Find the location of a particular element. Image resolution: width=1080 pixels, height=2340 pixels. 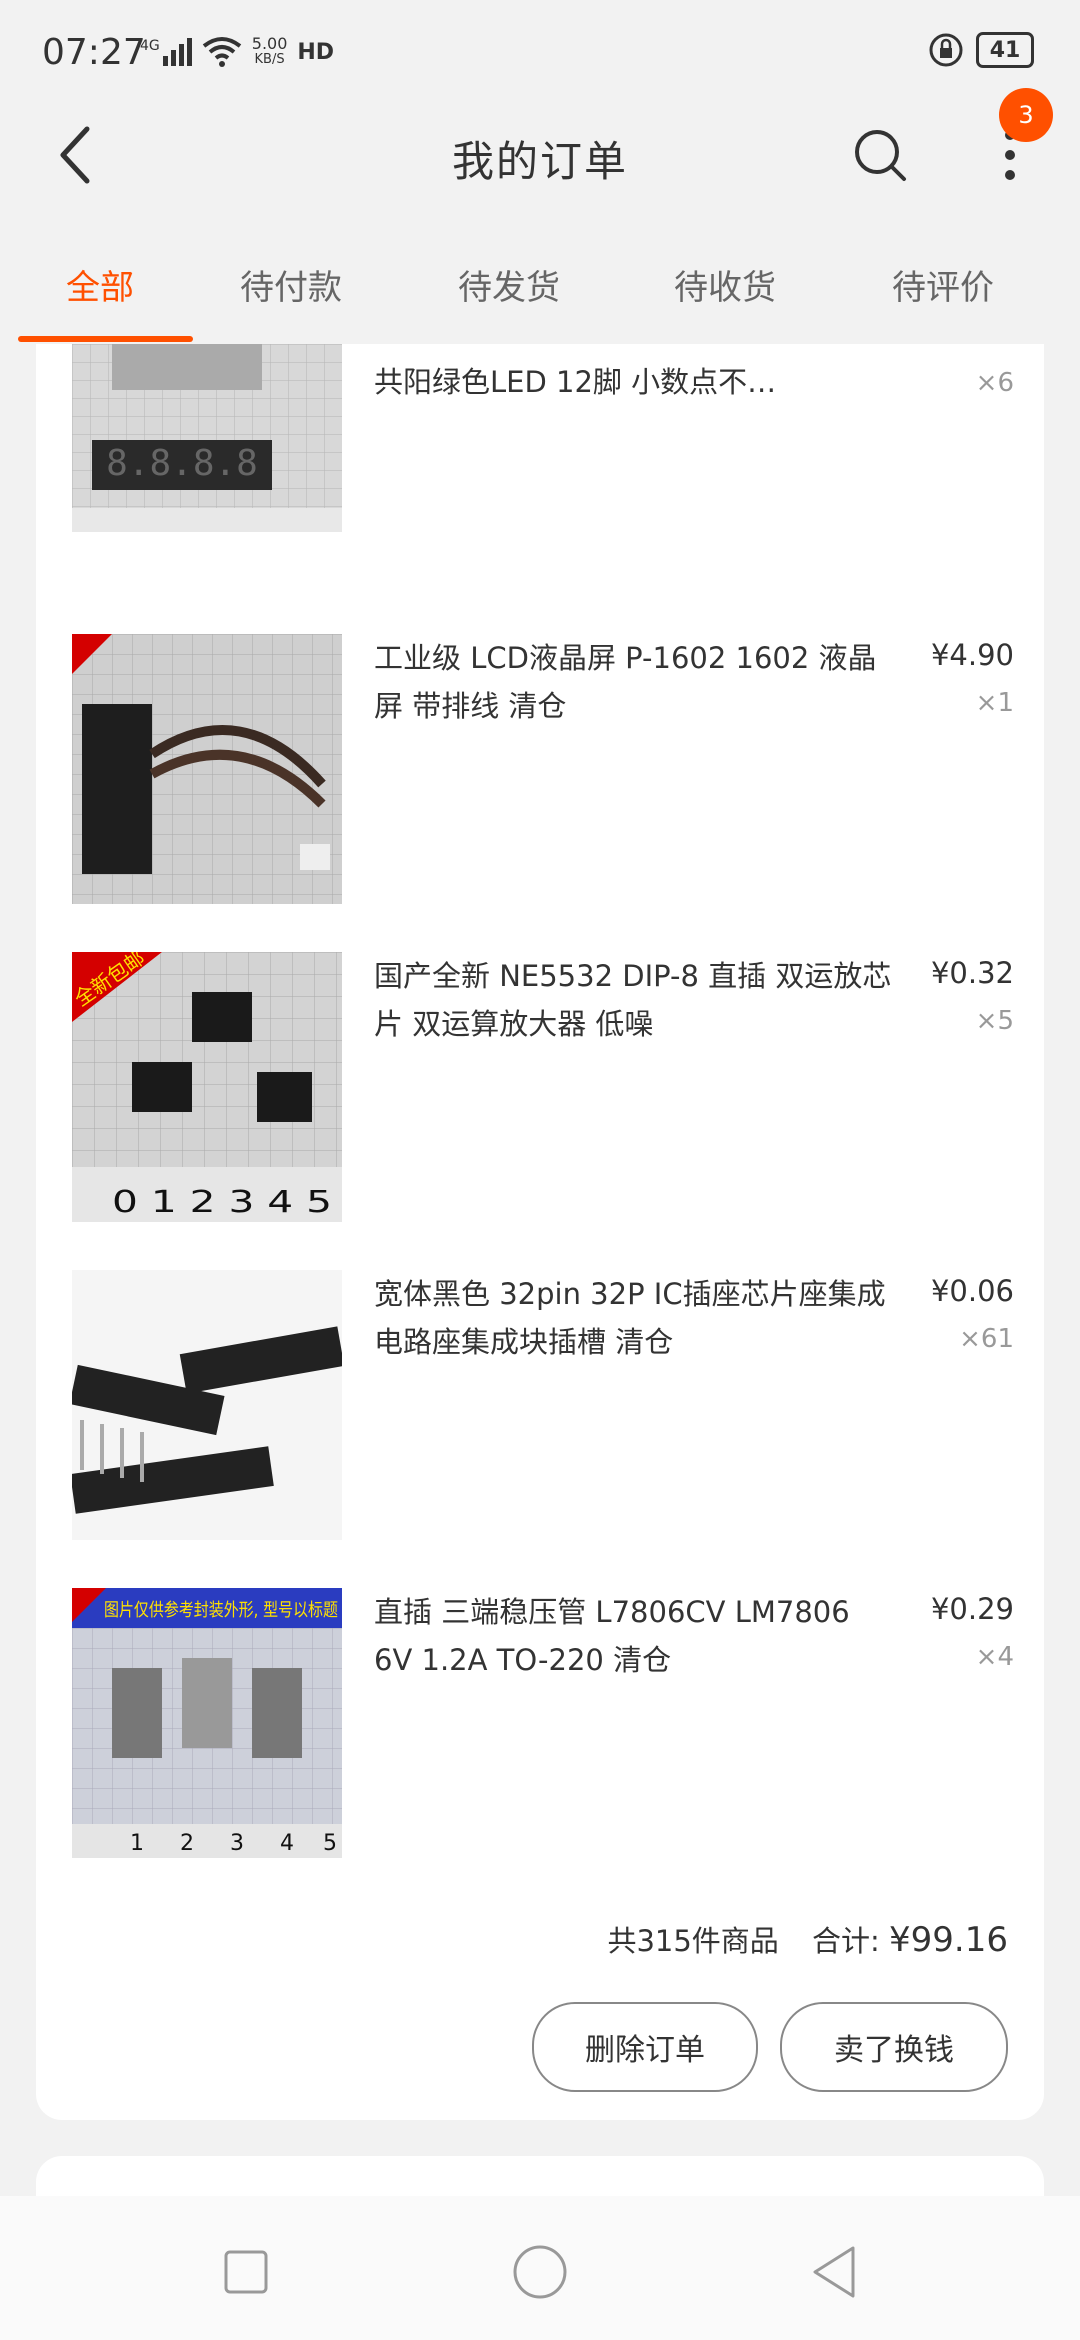

order-tabs: 全部 待付款 待发货 待收货 待评价 is located at coordinates (540, 292).